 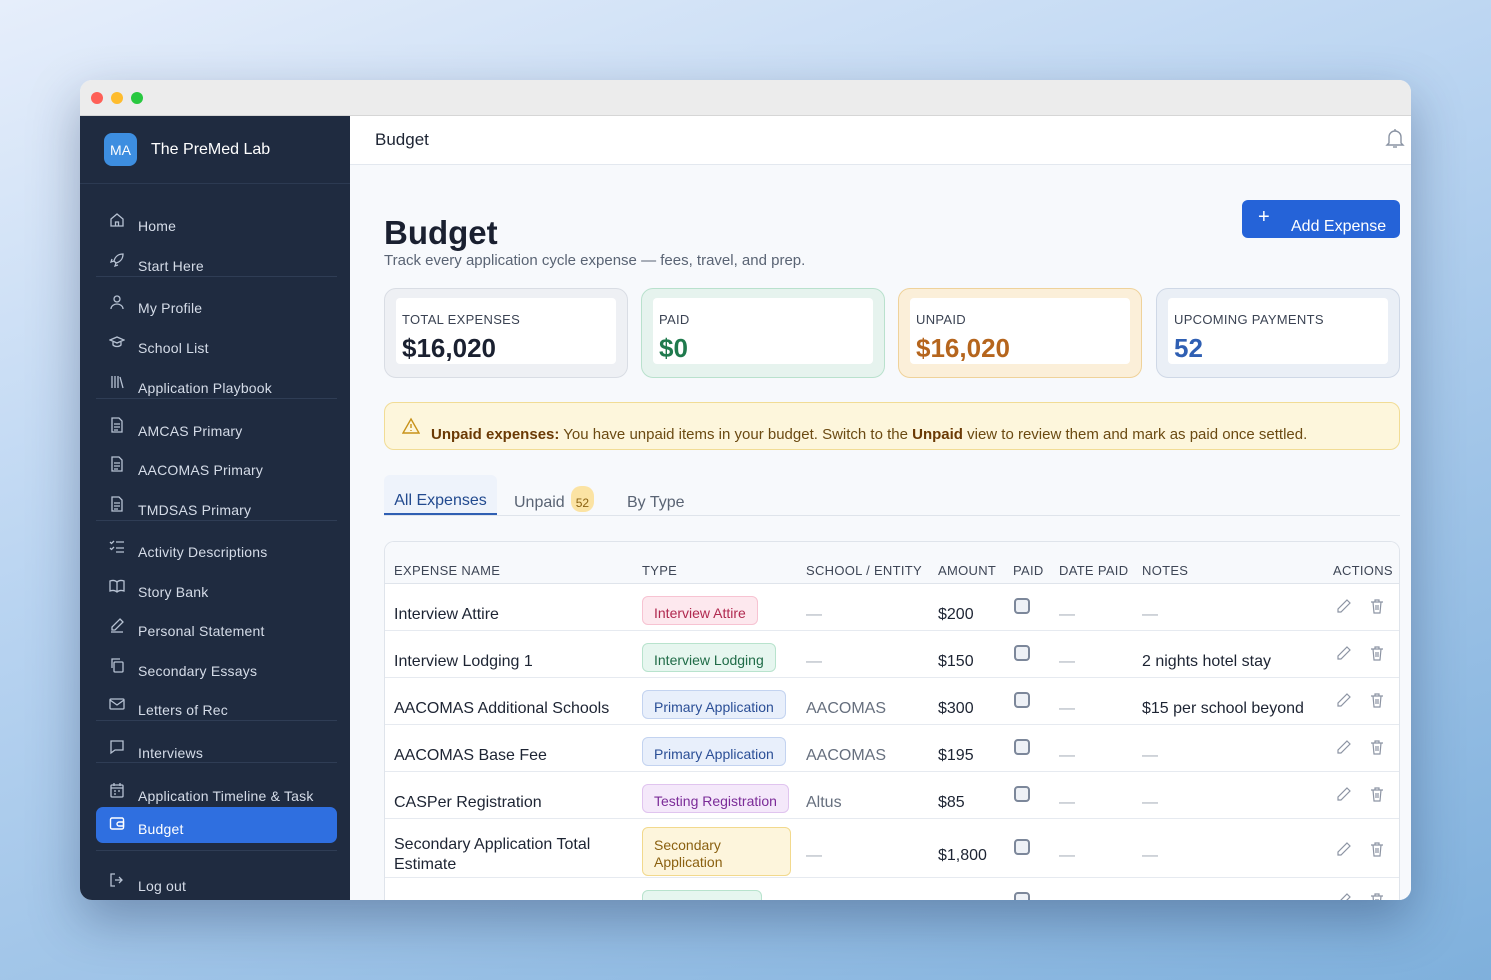 What do you see at coordinates (1278, 333) in the screenshot?
I see `stat-card-upcoming-payments: UPCOMING PAYMENTS 52` at bounding box center [1278, 333].